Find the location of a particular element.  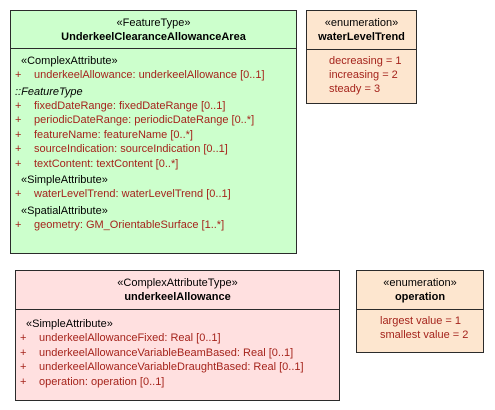

attribute-row: + featureName: featureName [0..*] is located at coordinates (153, 135).